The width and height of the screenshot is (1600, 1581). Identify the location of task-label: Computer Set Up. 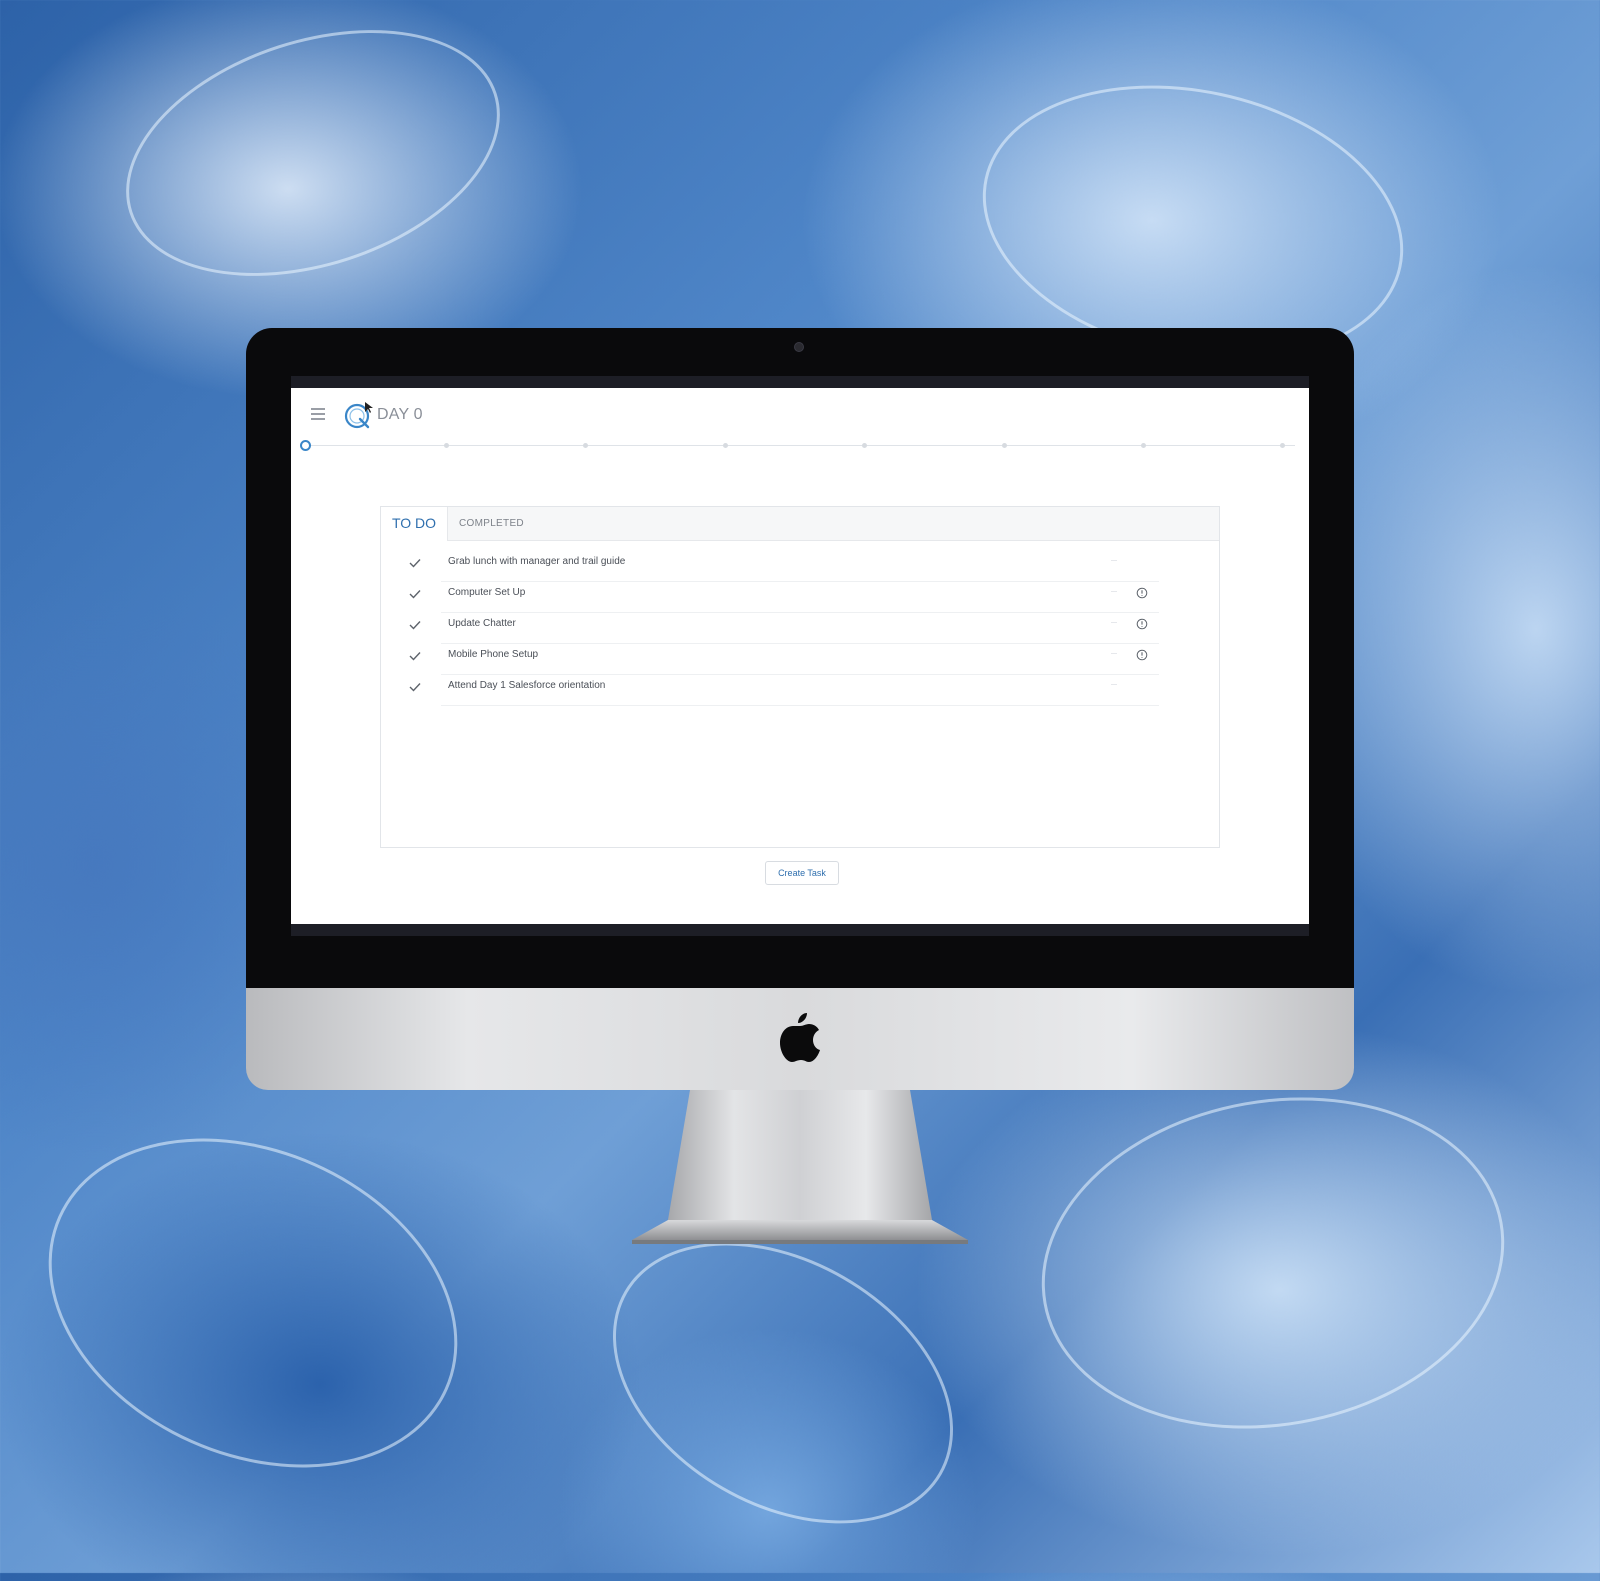
(487, 592).